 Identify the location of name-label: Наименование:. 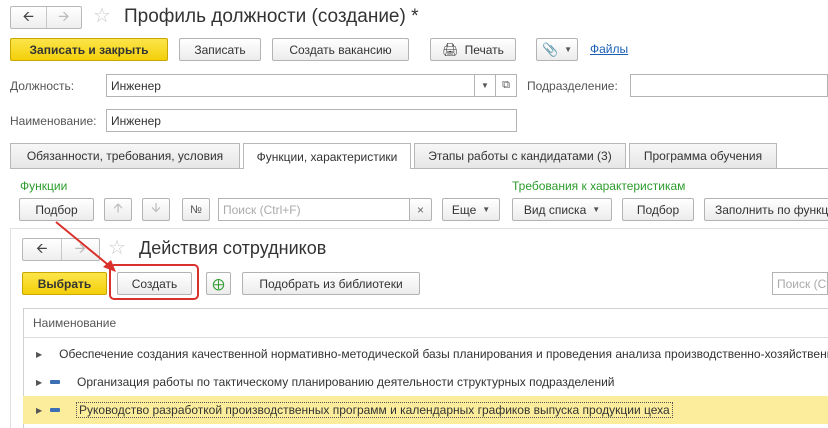
(53, 121).